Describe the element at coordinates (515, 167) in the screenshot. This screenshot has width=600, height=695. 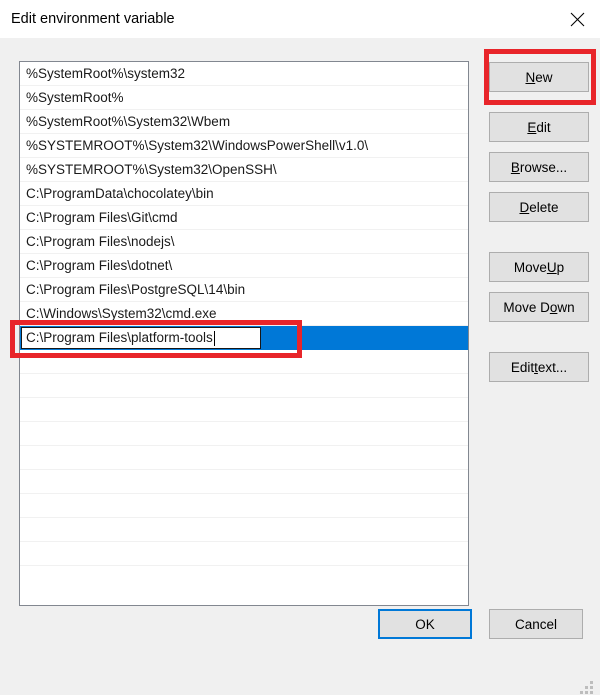
I see `browse-button-accel: B` at that location.